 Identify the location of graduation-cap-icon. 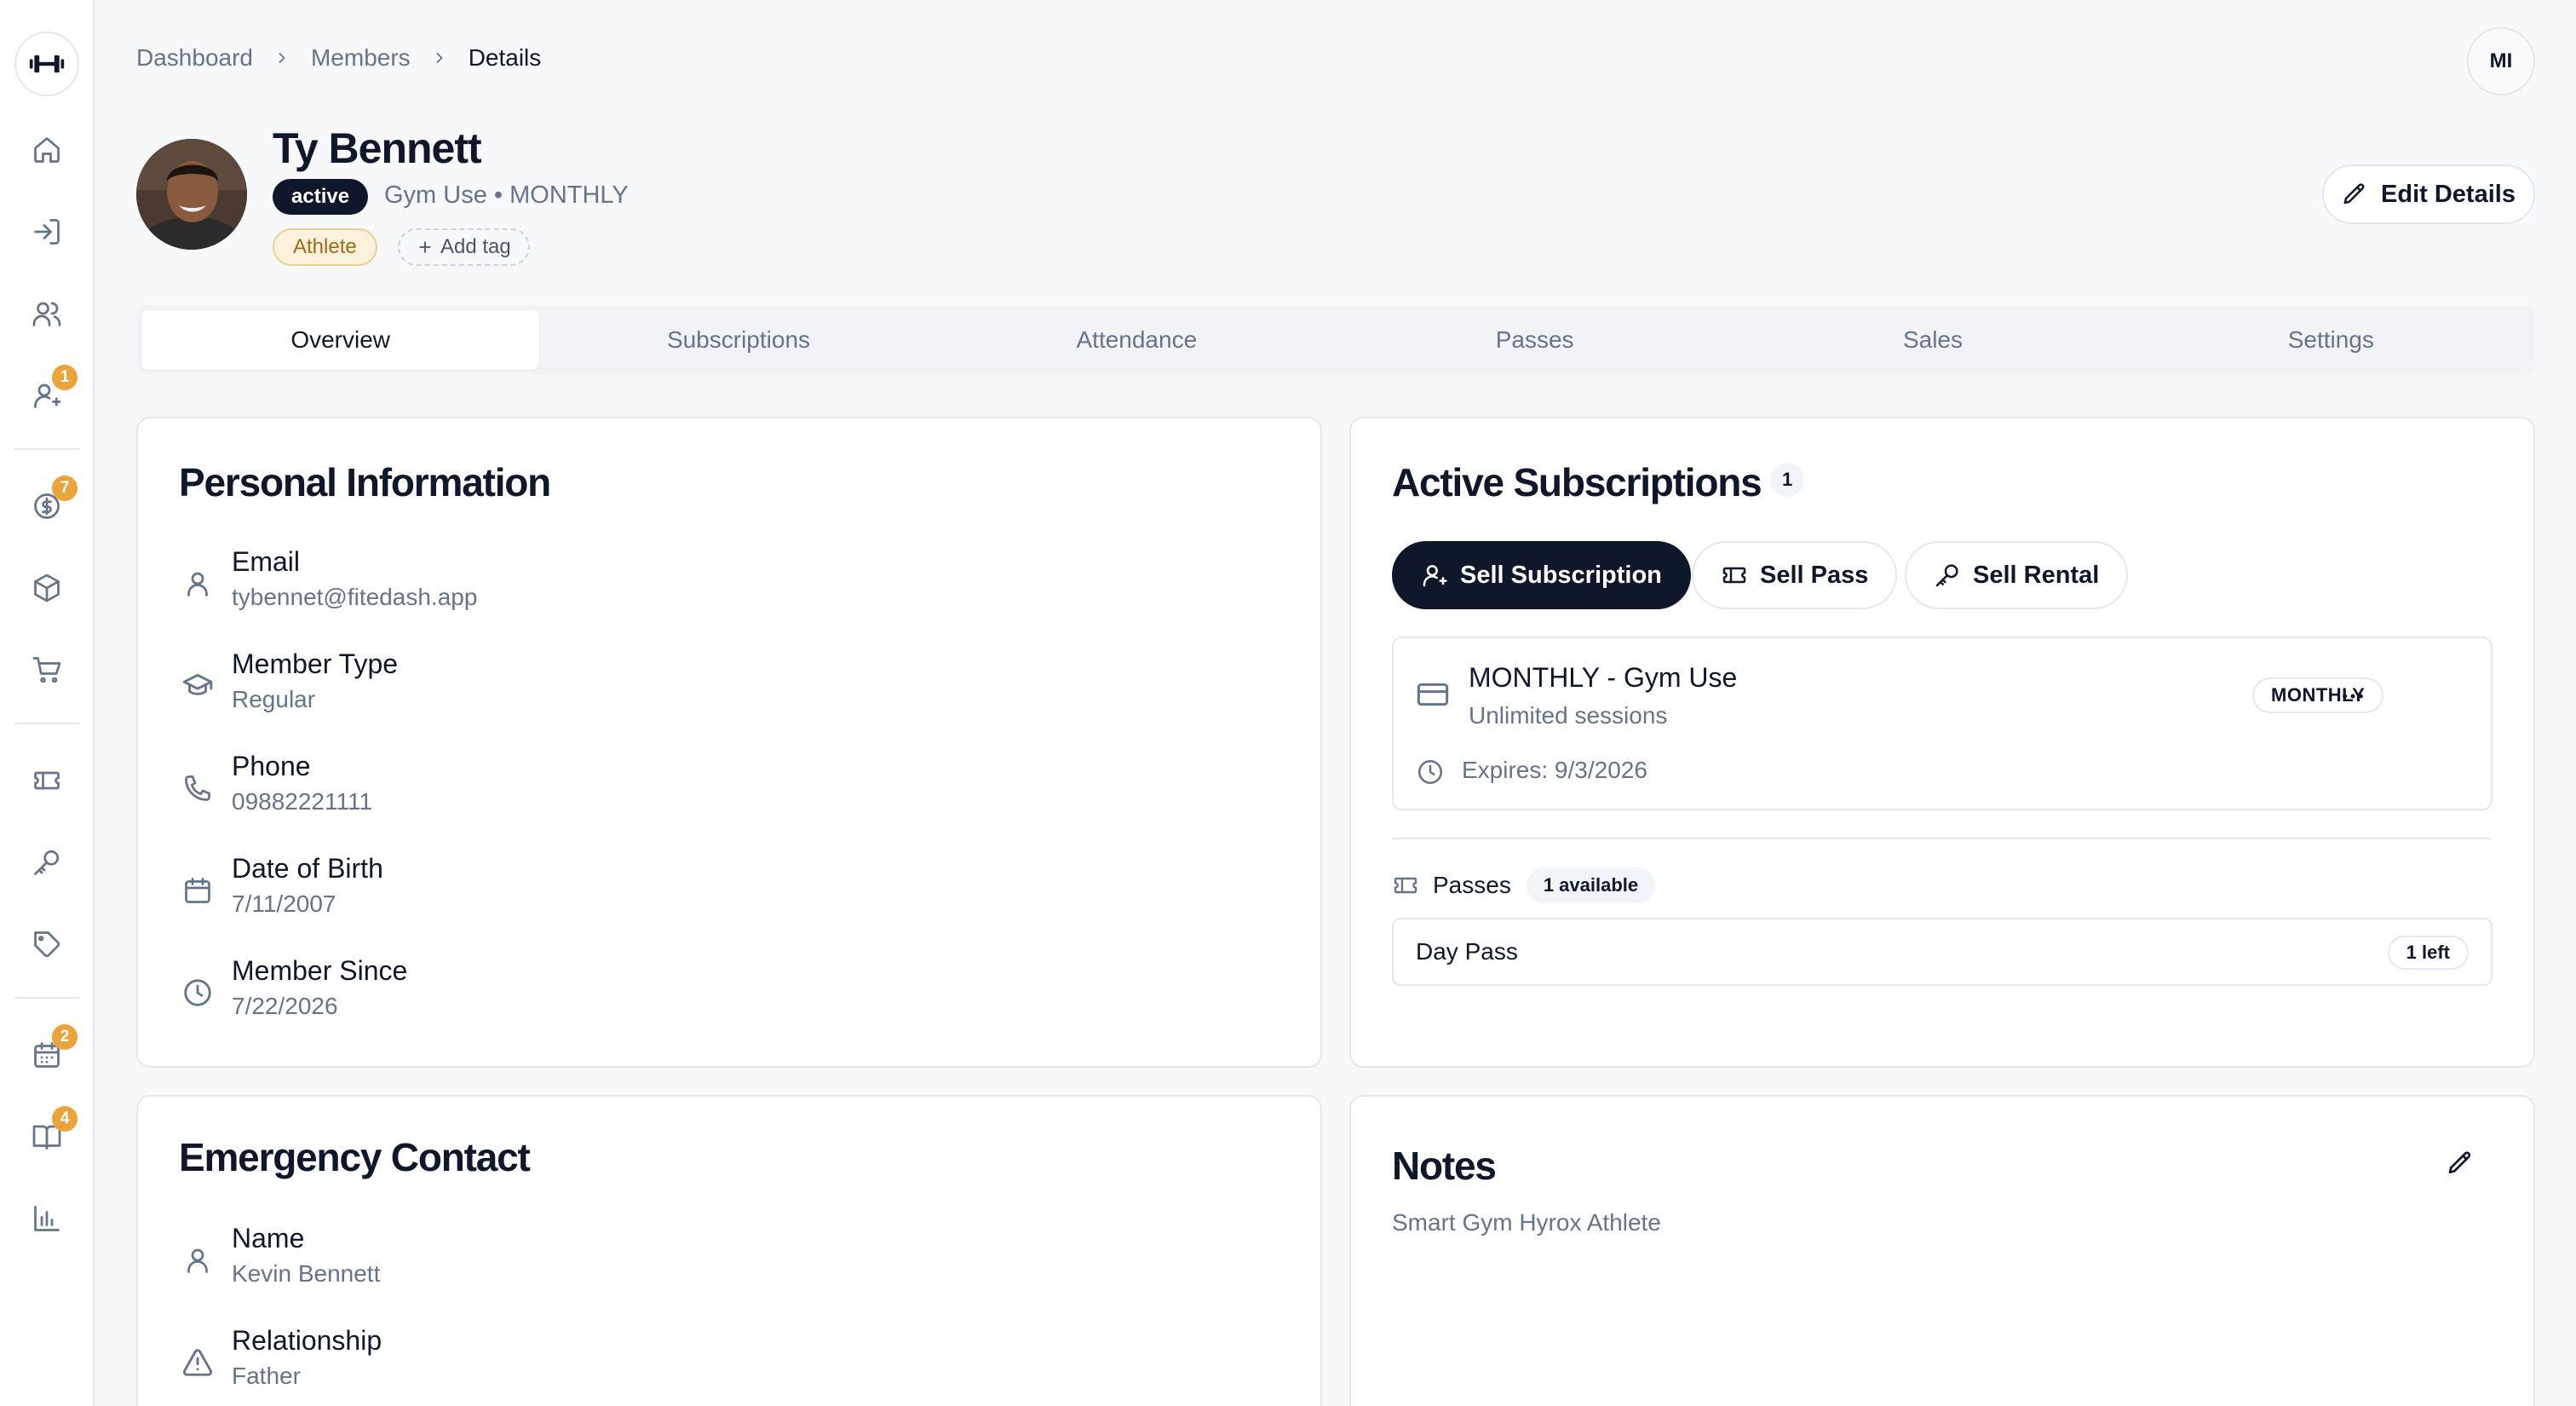
(197, 686).